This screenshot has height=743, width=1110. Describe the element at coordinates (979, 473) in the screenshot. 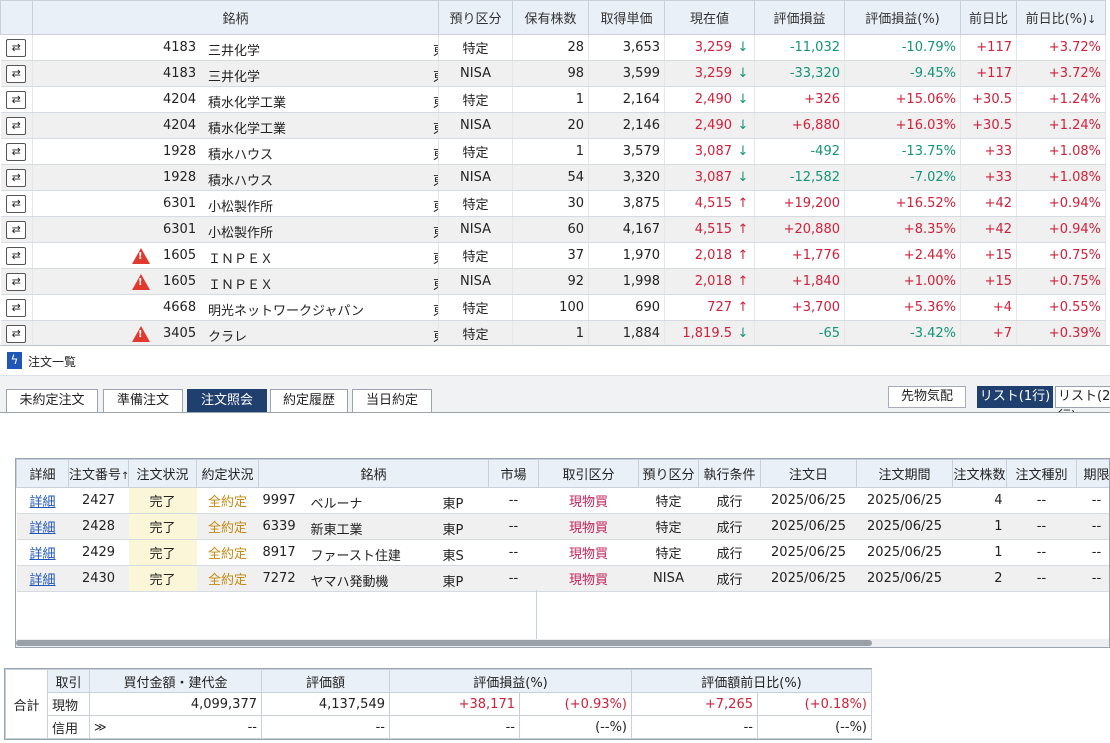

I see `ocol-qty: 注文株数` at that location.